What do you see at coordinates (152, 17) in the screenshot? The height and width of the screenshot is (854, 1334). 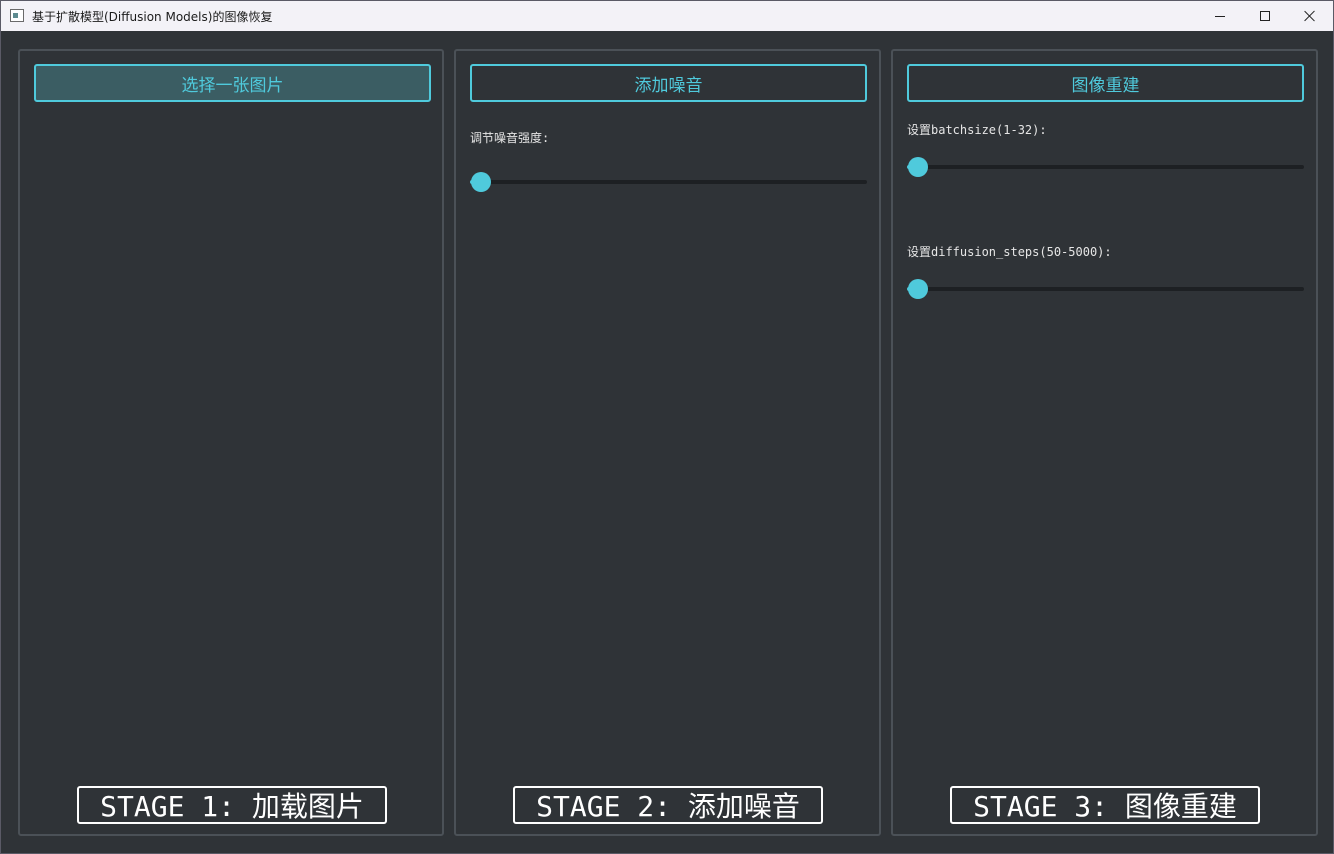 I see `window-title: 基于扩散模型(Diffusion Models)的图像恢复` at bounding box center [152, 17].